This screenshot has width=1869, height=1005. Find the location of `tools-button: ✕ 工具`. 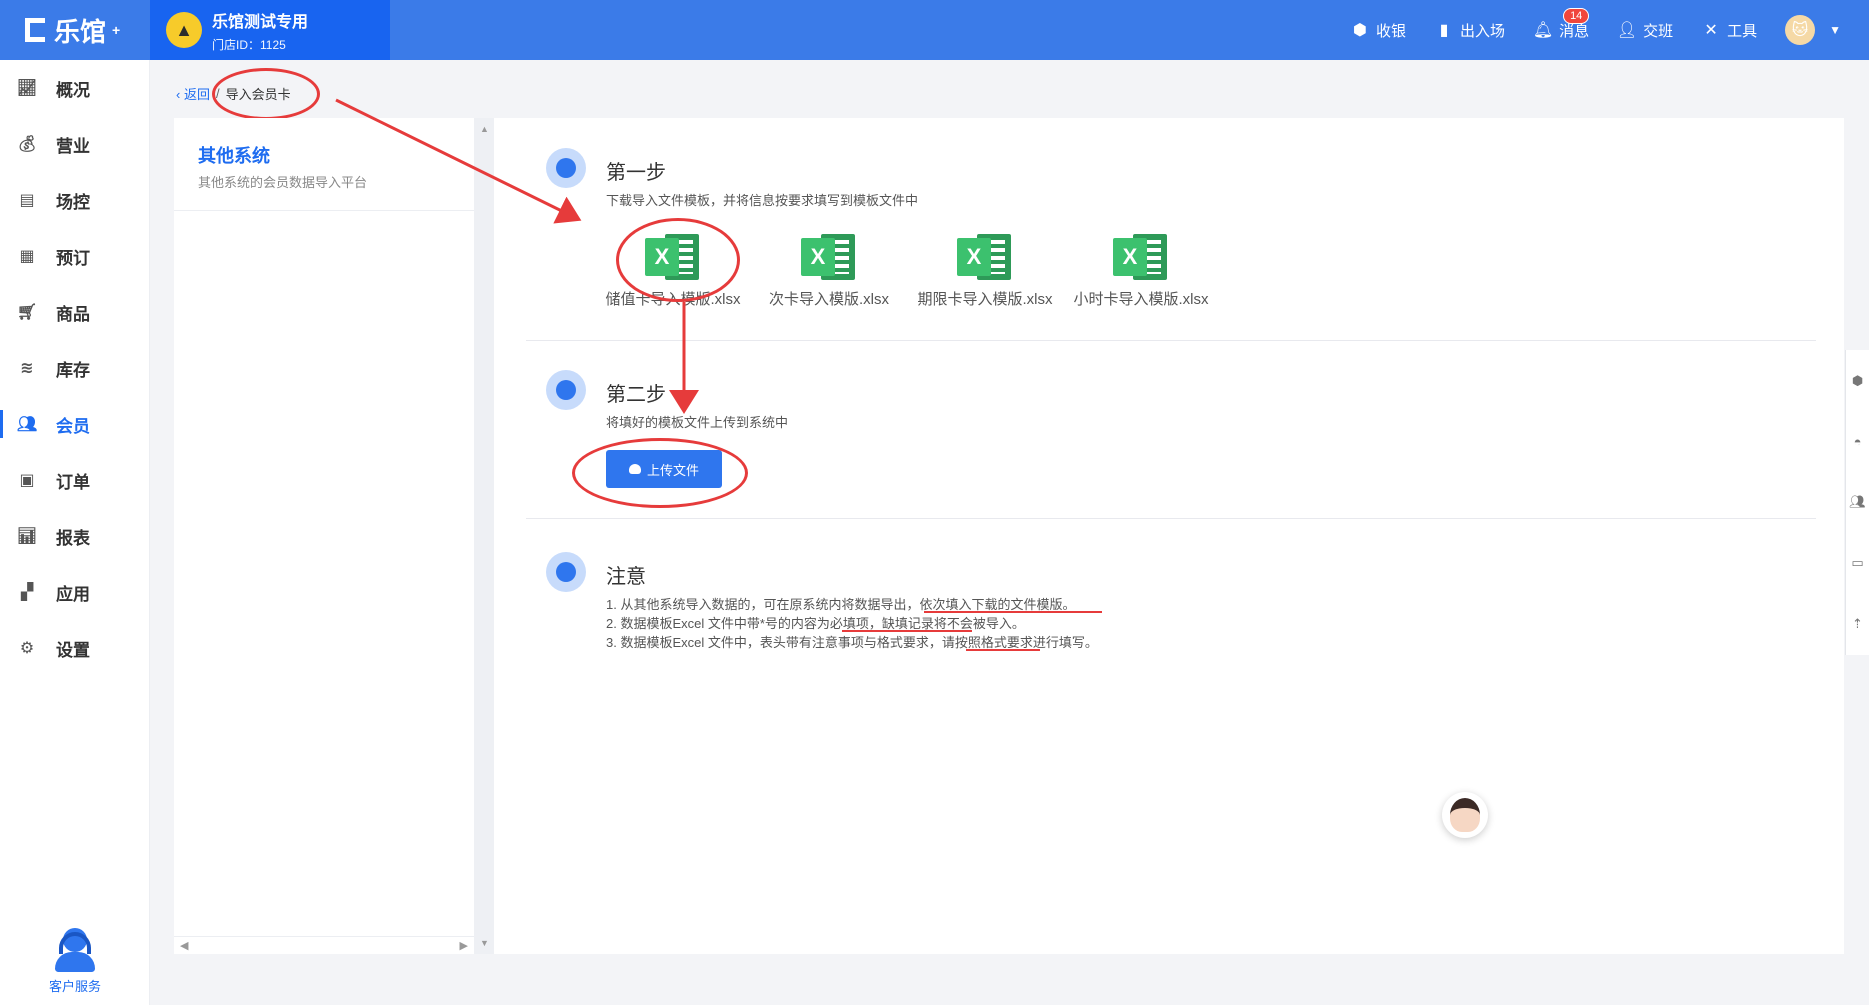

tools-button: ✕ 工具 is located at coordinates (1729, 30).